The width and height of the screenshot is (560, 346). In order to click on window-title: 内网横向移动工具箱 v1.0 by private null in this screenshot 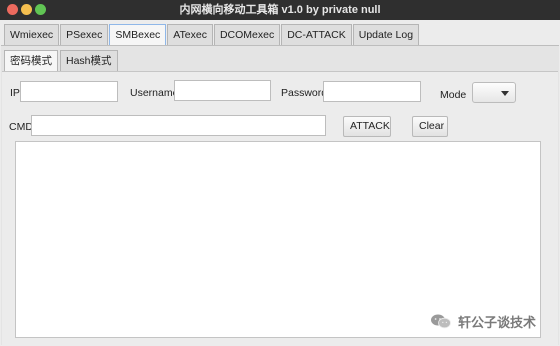, I will do `click(280, 10)`.